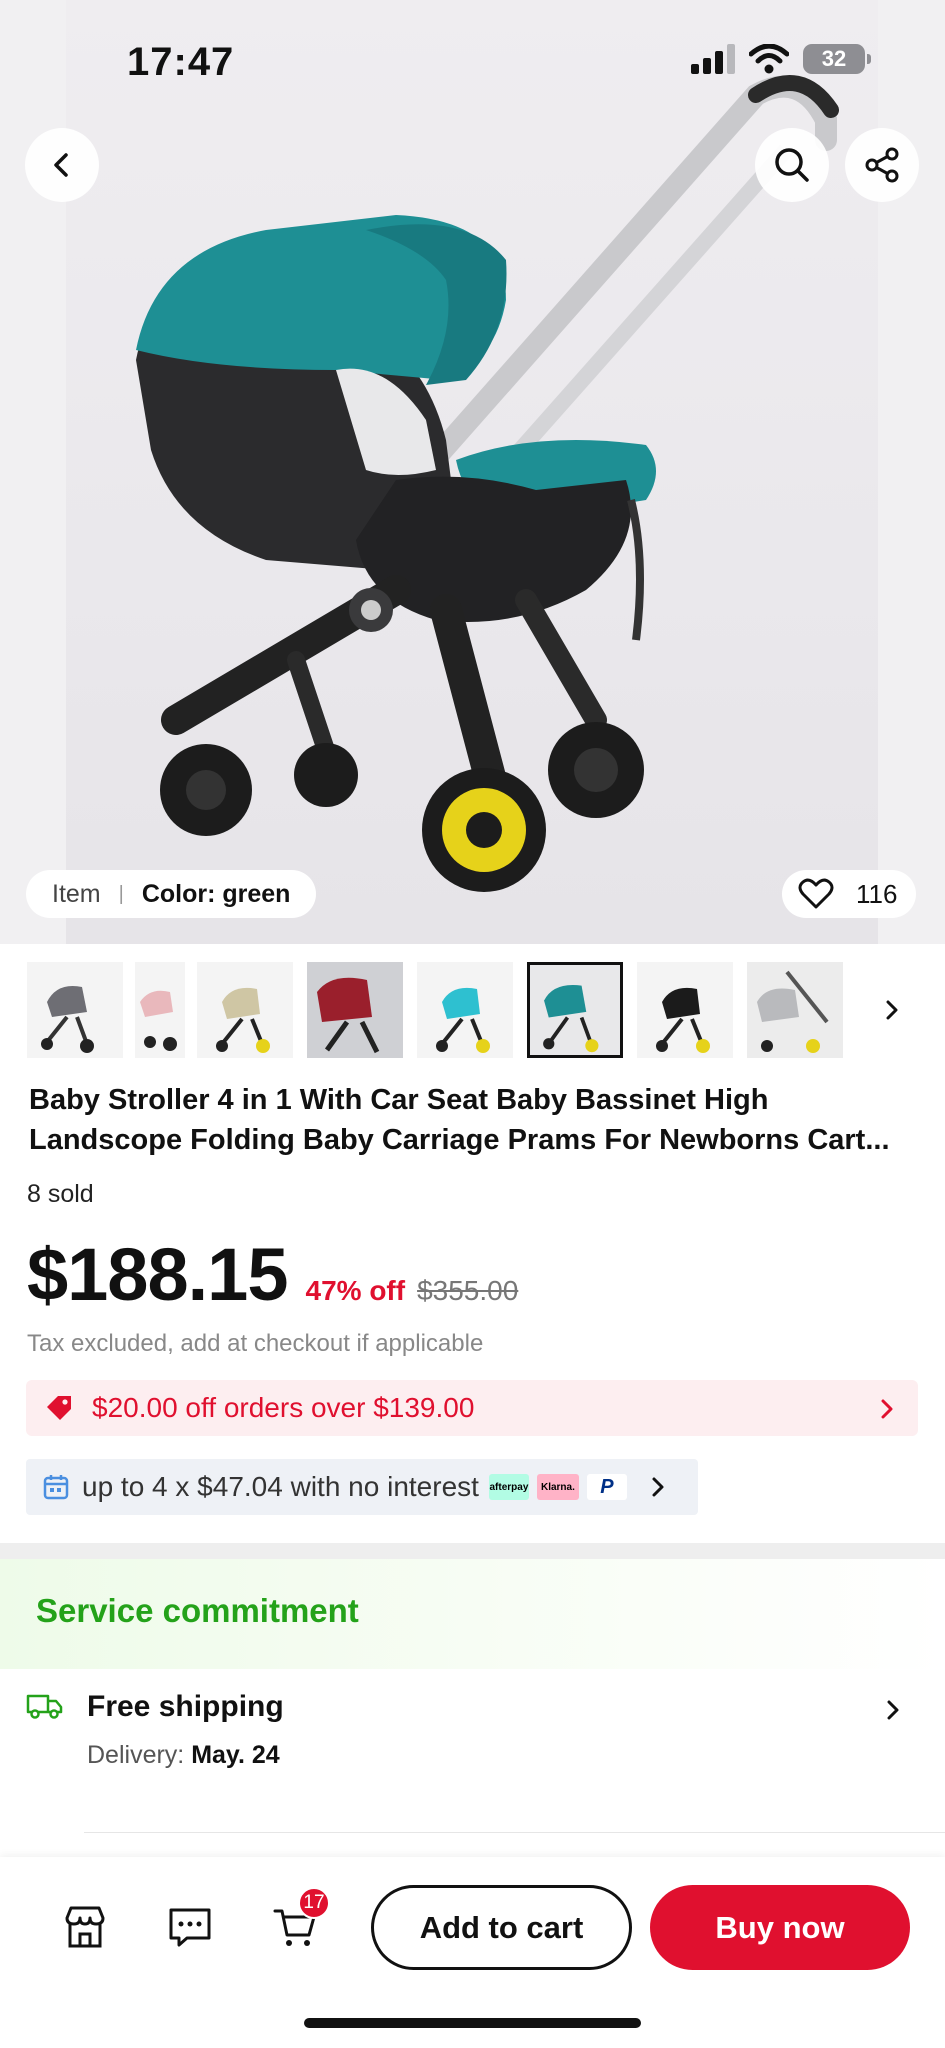 This screenshot has height=2048, width=945. I want to click on variant-pill: Item | Color: green, so click(171, 894).